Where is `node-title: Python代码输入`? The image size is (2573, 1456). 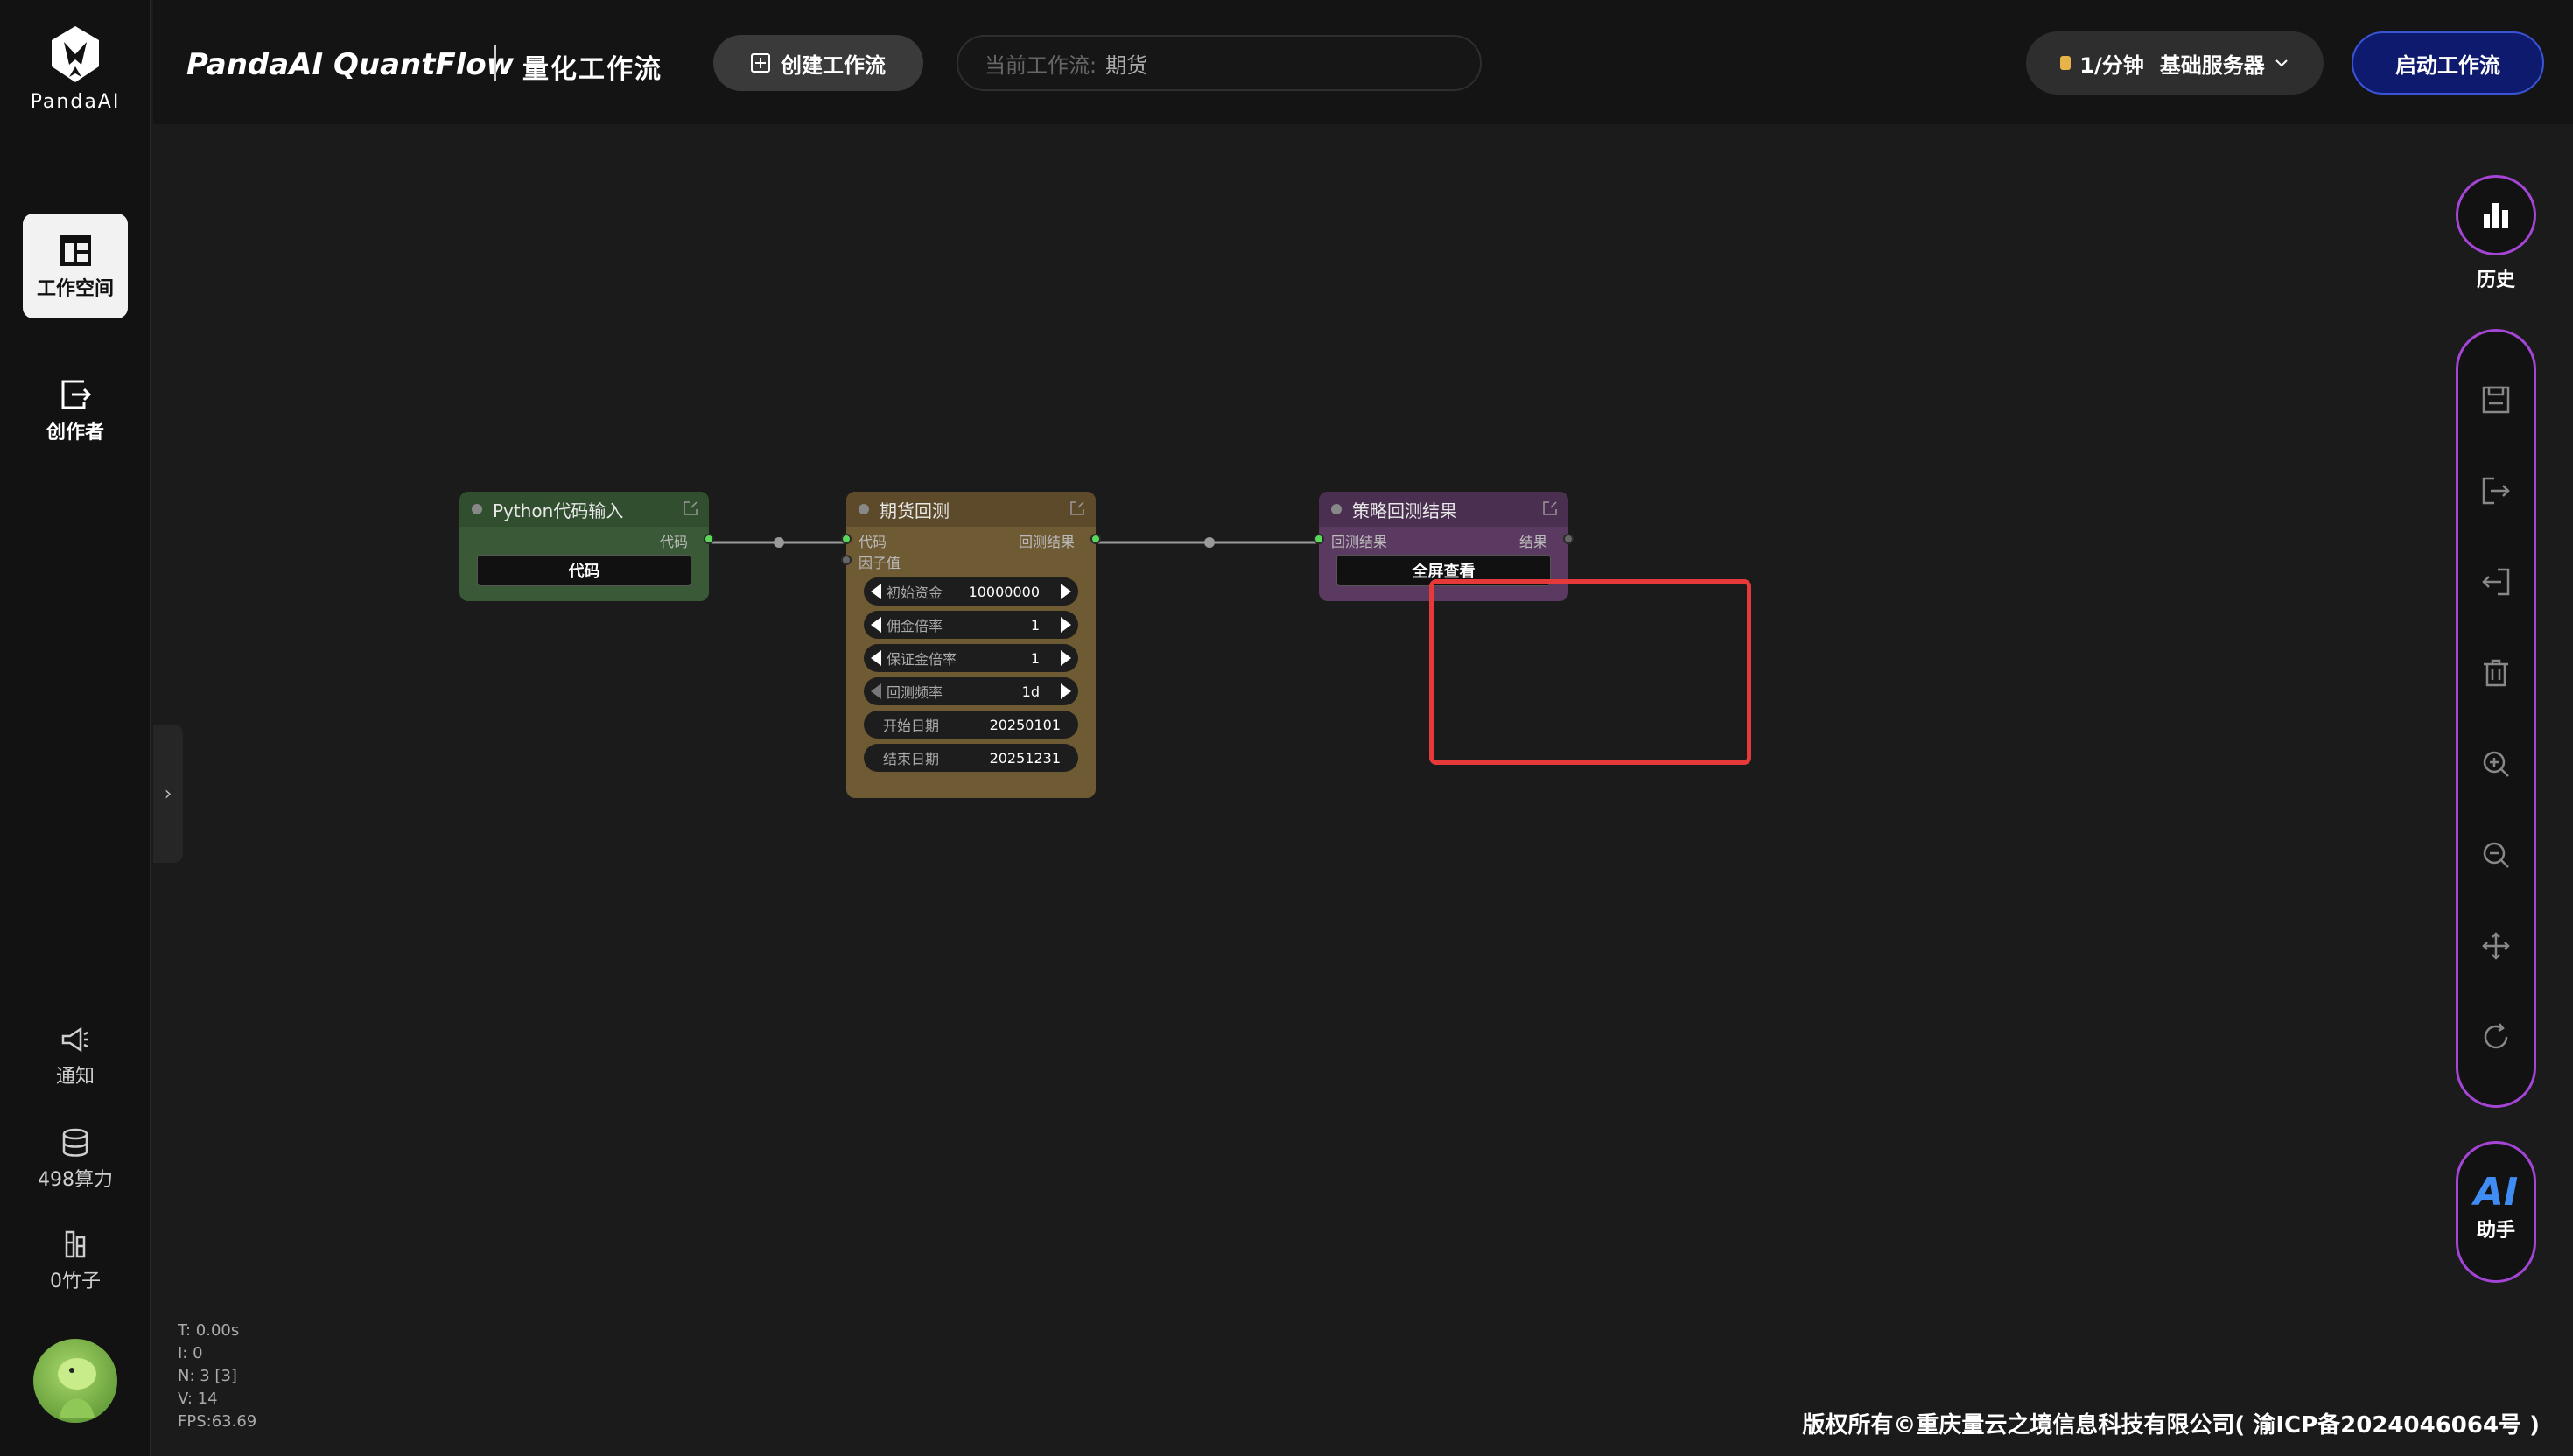 node-title: Python代码输入 is located at coordinates (558, 511).